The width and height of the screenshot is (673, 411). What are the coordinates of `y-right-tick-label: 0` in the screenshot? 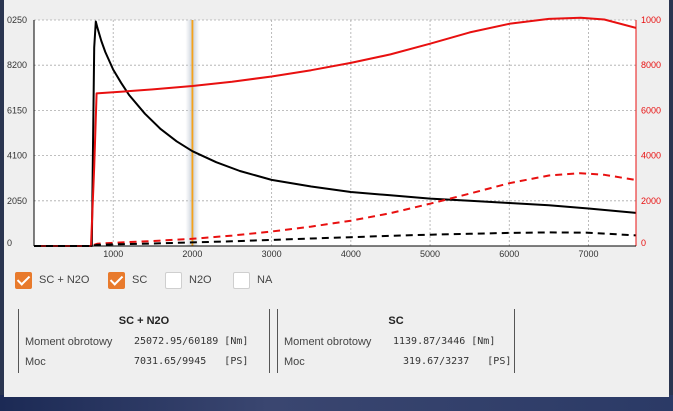 It's located at (643, 243).